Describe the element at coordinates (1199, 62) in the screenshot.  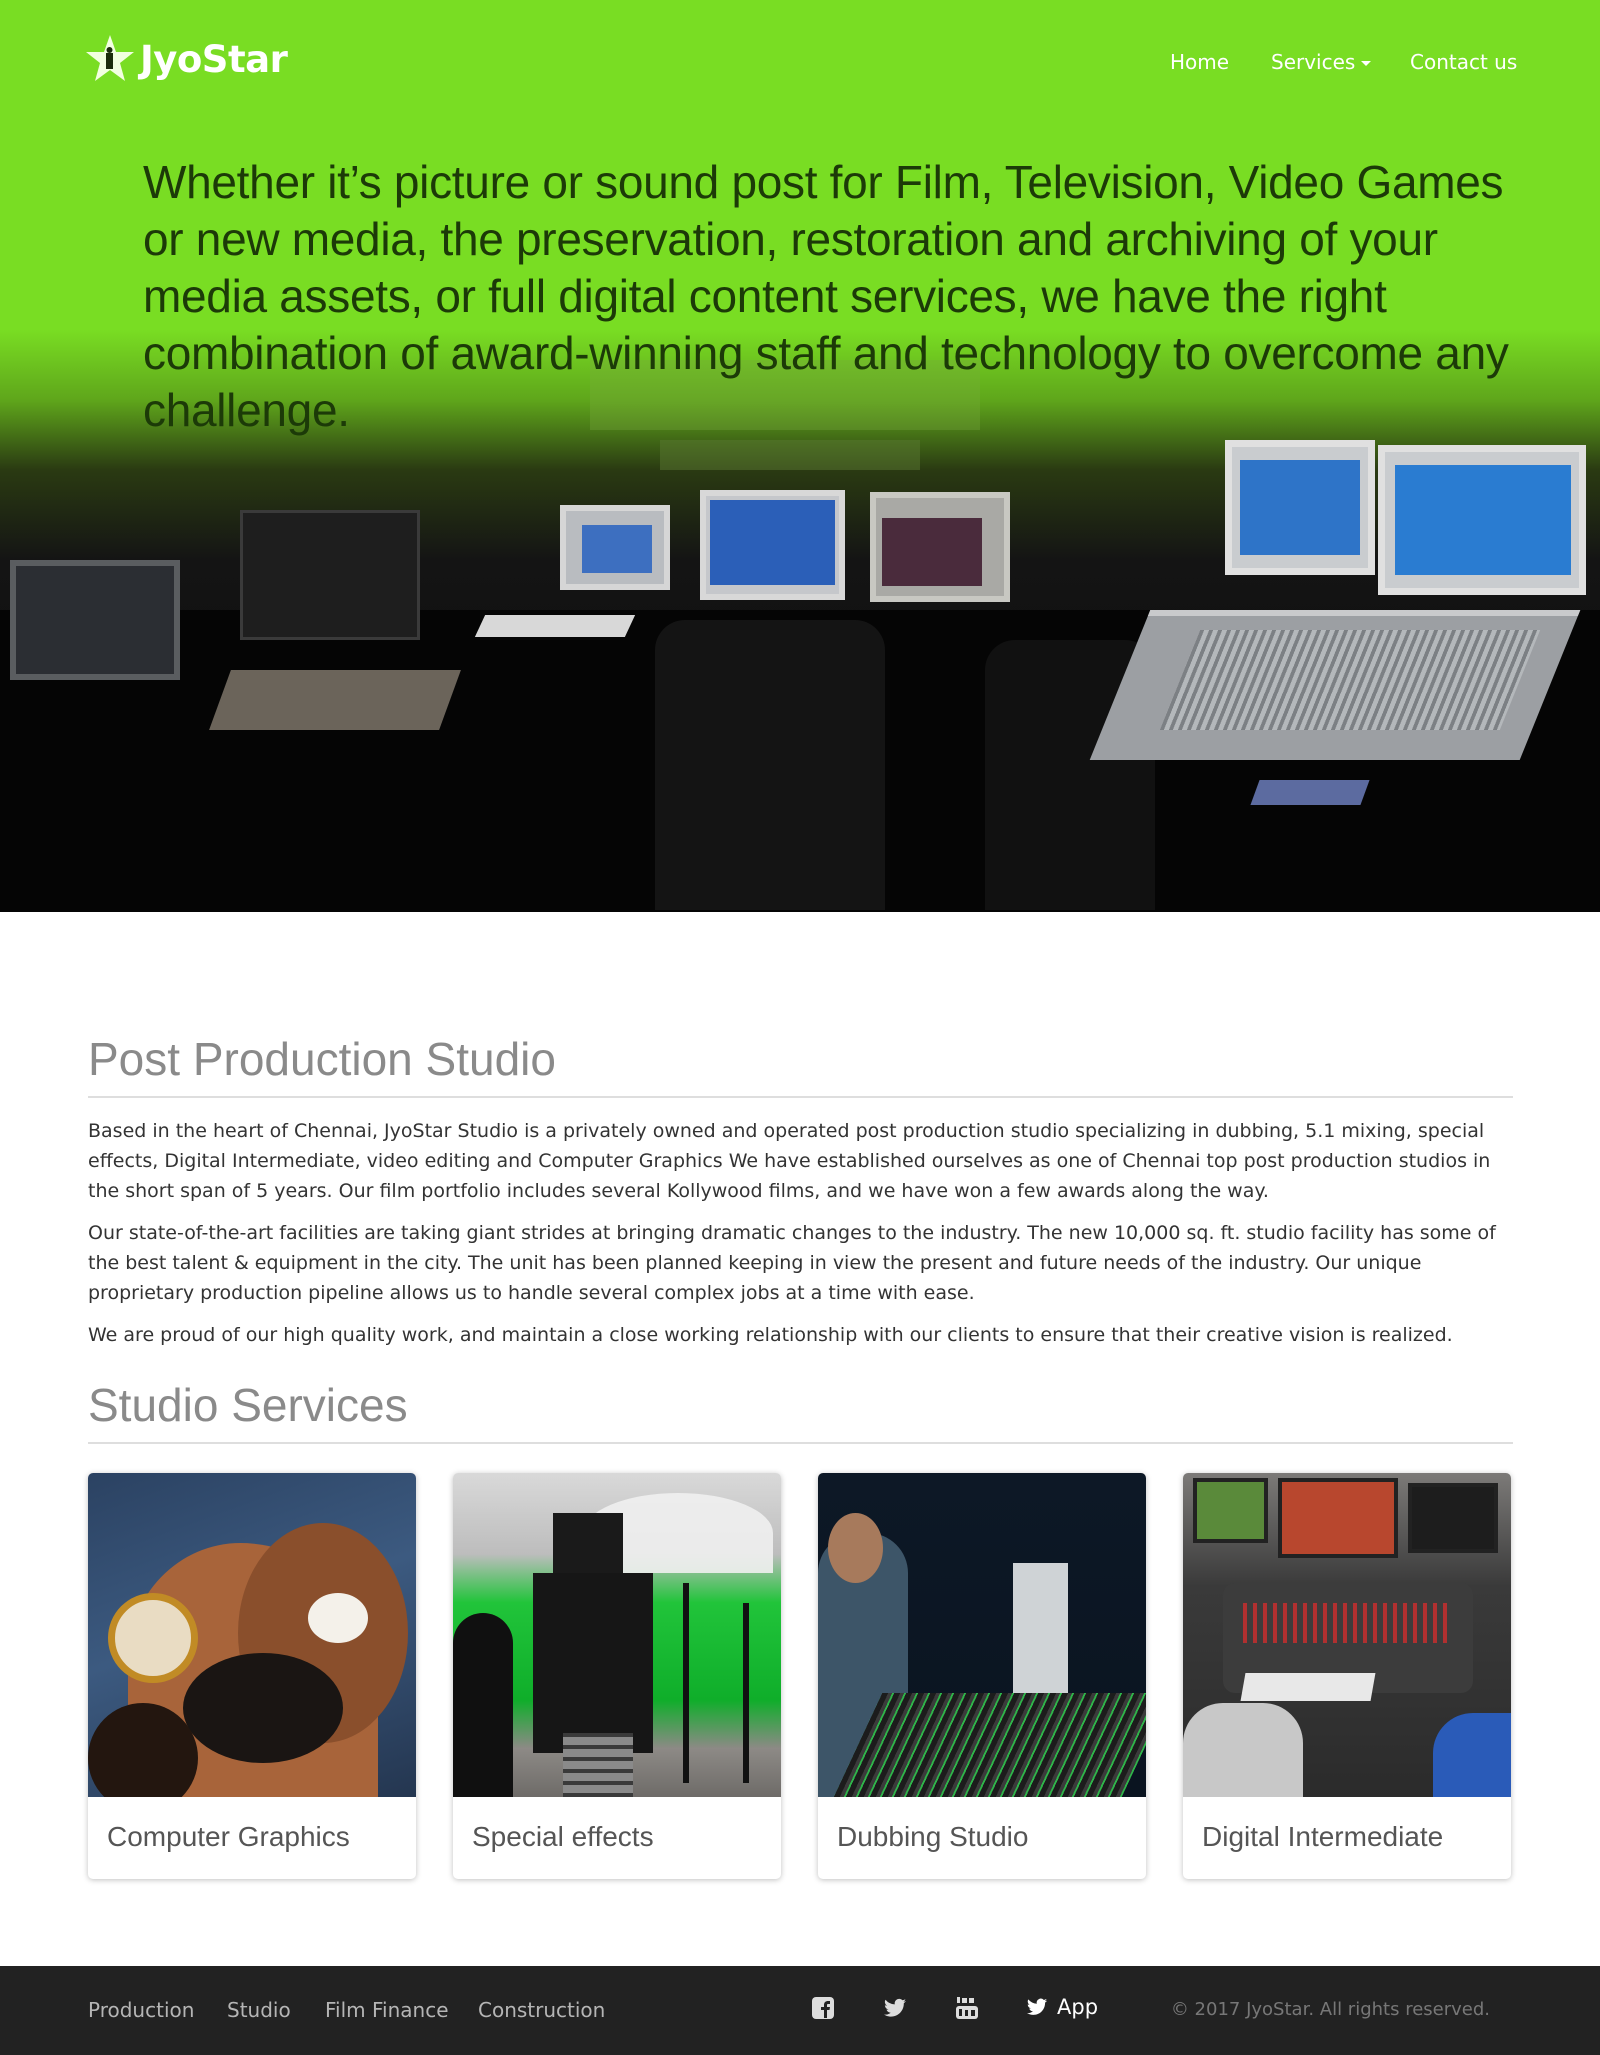
I see `nav-home: Home` at that location.